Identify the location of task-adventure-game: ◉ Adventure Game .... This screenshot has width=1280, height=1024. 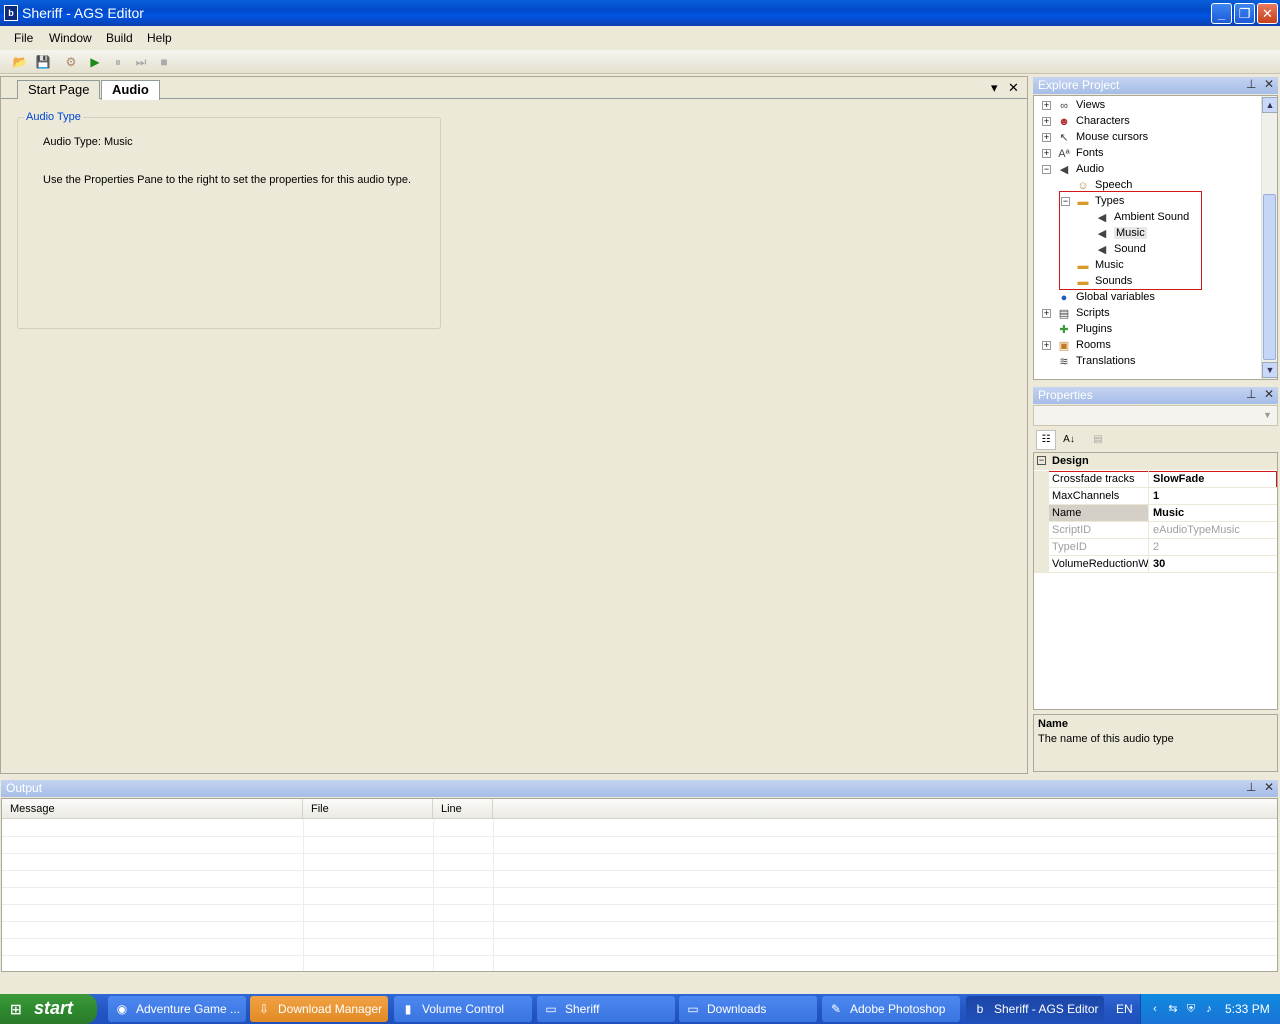
(177, 1009).